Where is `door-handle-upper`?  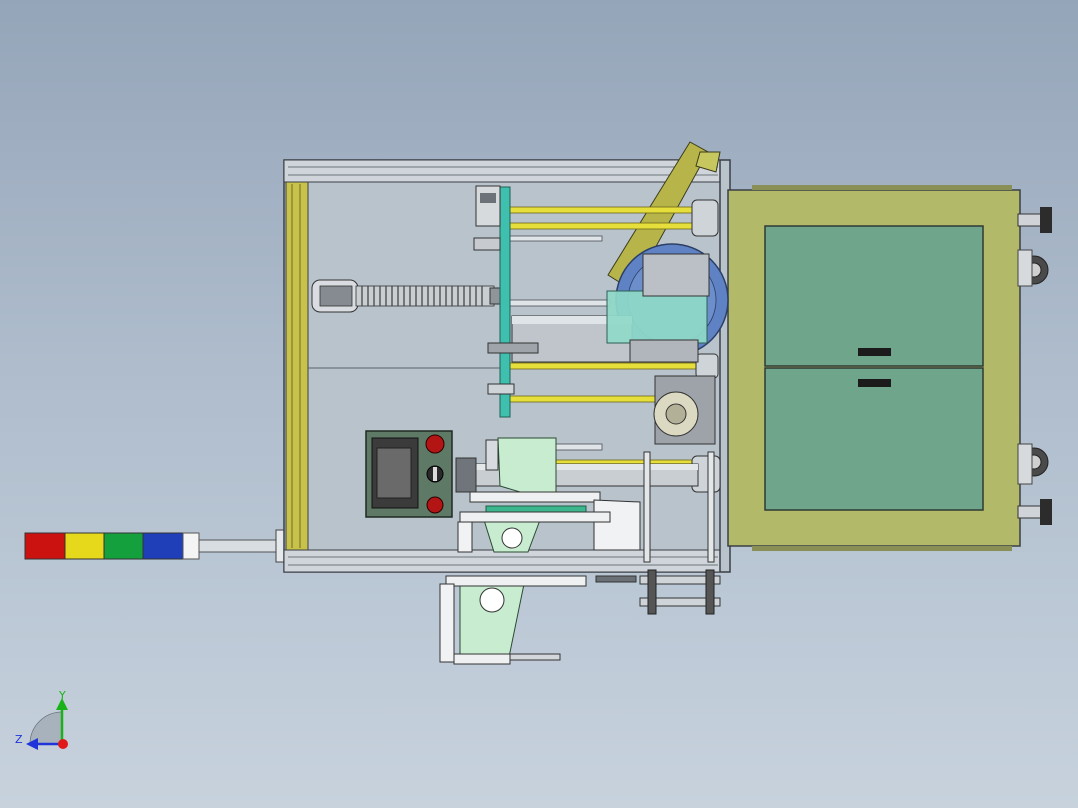 door-handle-upper is located at coordinates (874, 352).